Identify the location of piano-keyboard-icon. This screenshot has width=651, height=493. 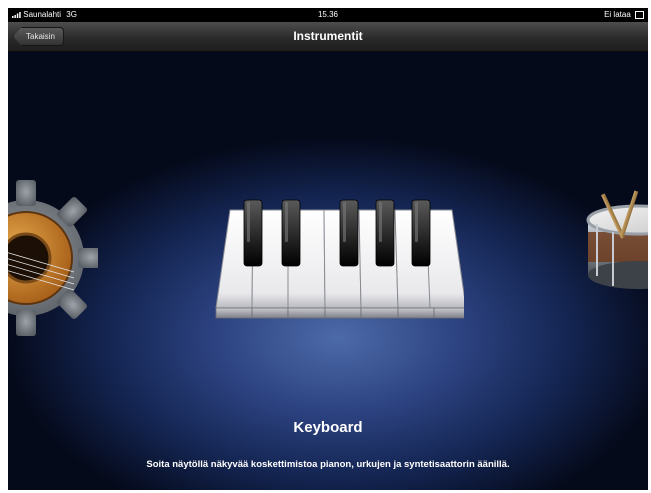
(334, 261).